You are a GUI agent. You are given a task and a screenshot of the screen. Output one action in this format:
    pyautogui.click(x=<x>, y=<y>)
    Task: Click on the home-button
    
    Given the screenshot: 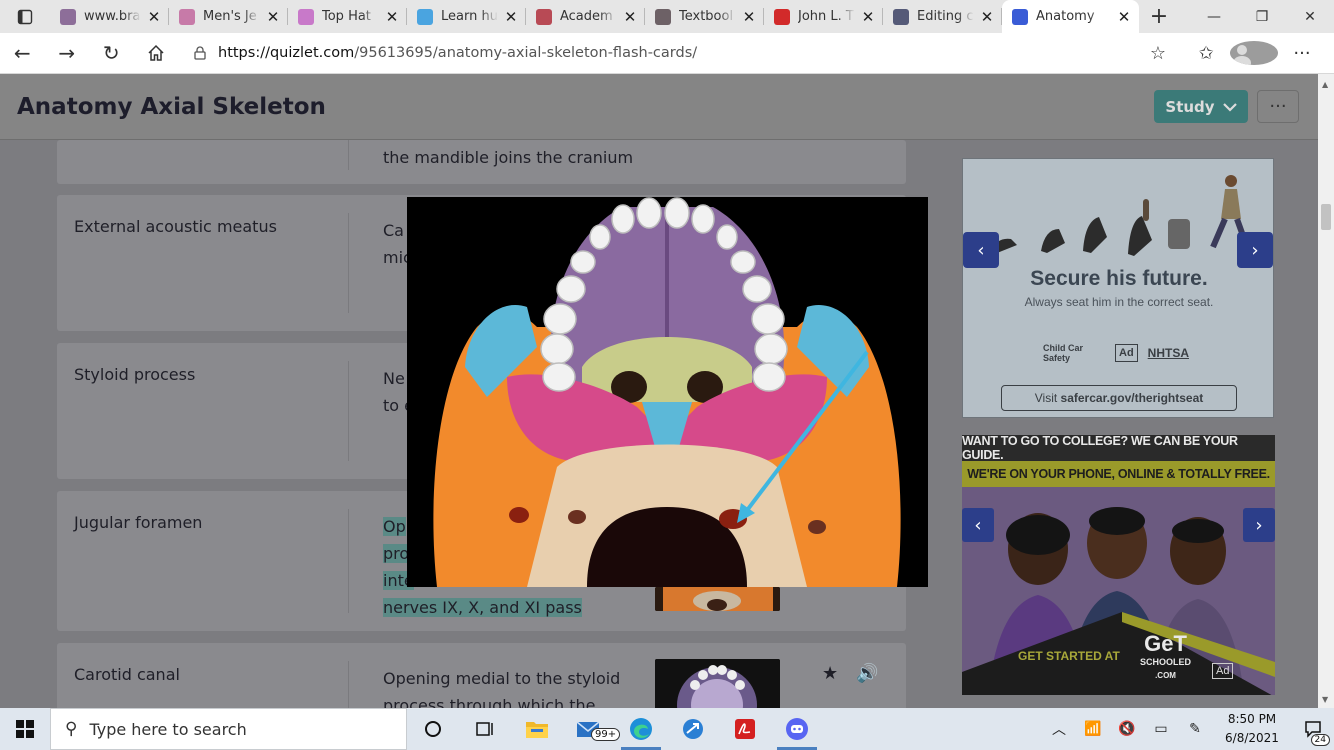 What is the action you would take?
    pyautogui.click(x=156, y=53)
    